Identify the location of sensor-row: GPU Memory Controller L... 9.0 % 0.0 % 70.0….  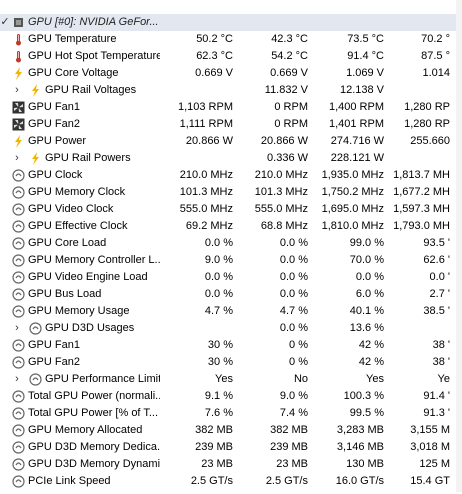
(231, 260).